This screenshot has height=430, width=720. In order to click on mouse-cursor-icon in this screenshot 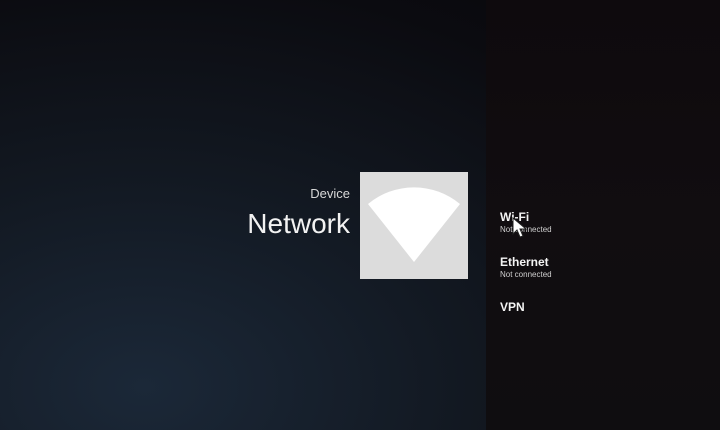, I will do `click(520, 227)`.